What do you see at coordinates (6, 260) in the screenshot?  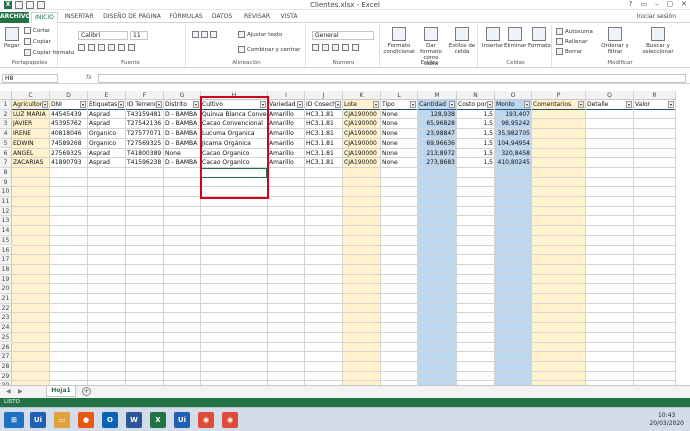 I see `row-header: 17` at bounding box center [6, 260].